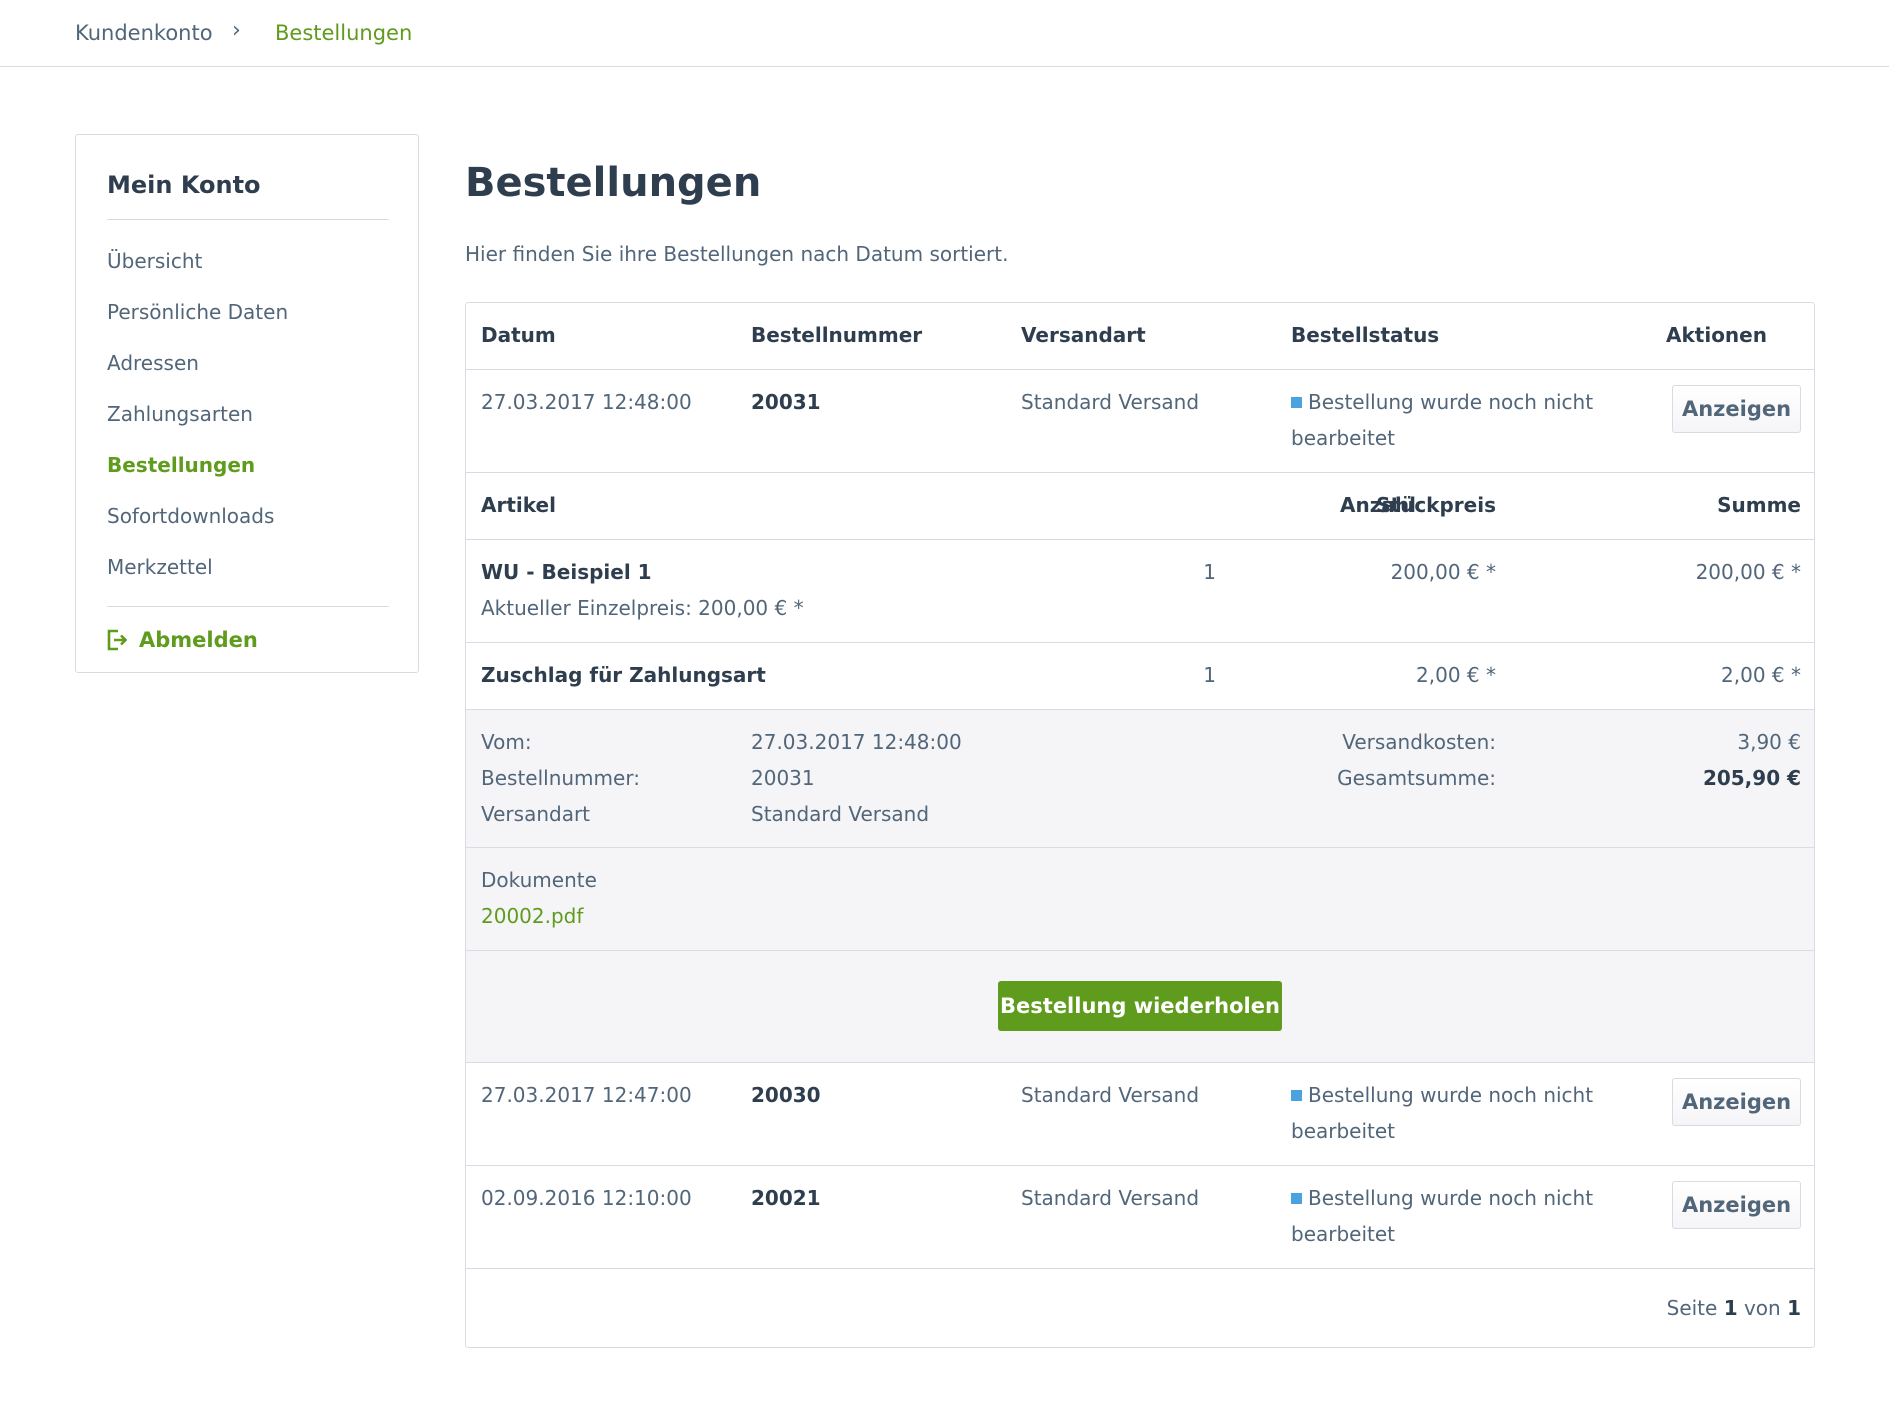 The height and width of the screenshot is (1422, 1889). What do you see at coordinates (180, 414) in the screenshot?
I see `sidebar-item-payment-methods: Zahlungsarten` at bounding box center [180, 414].